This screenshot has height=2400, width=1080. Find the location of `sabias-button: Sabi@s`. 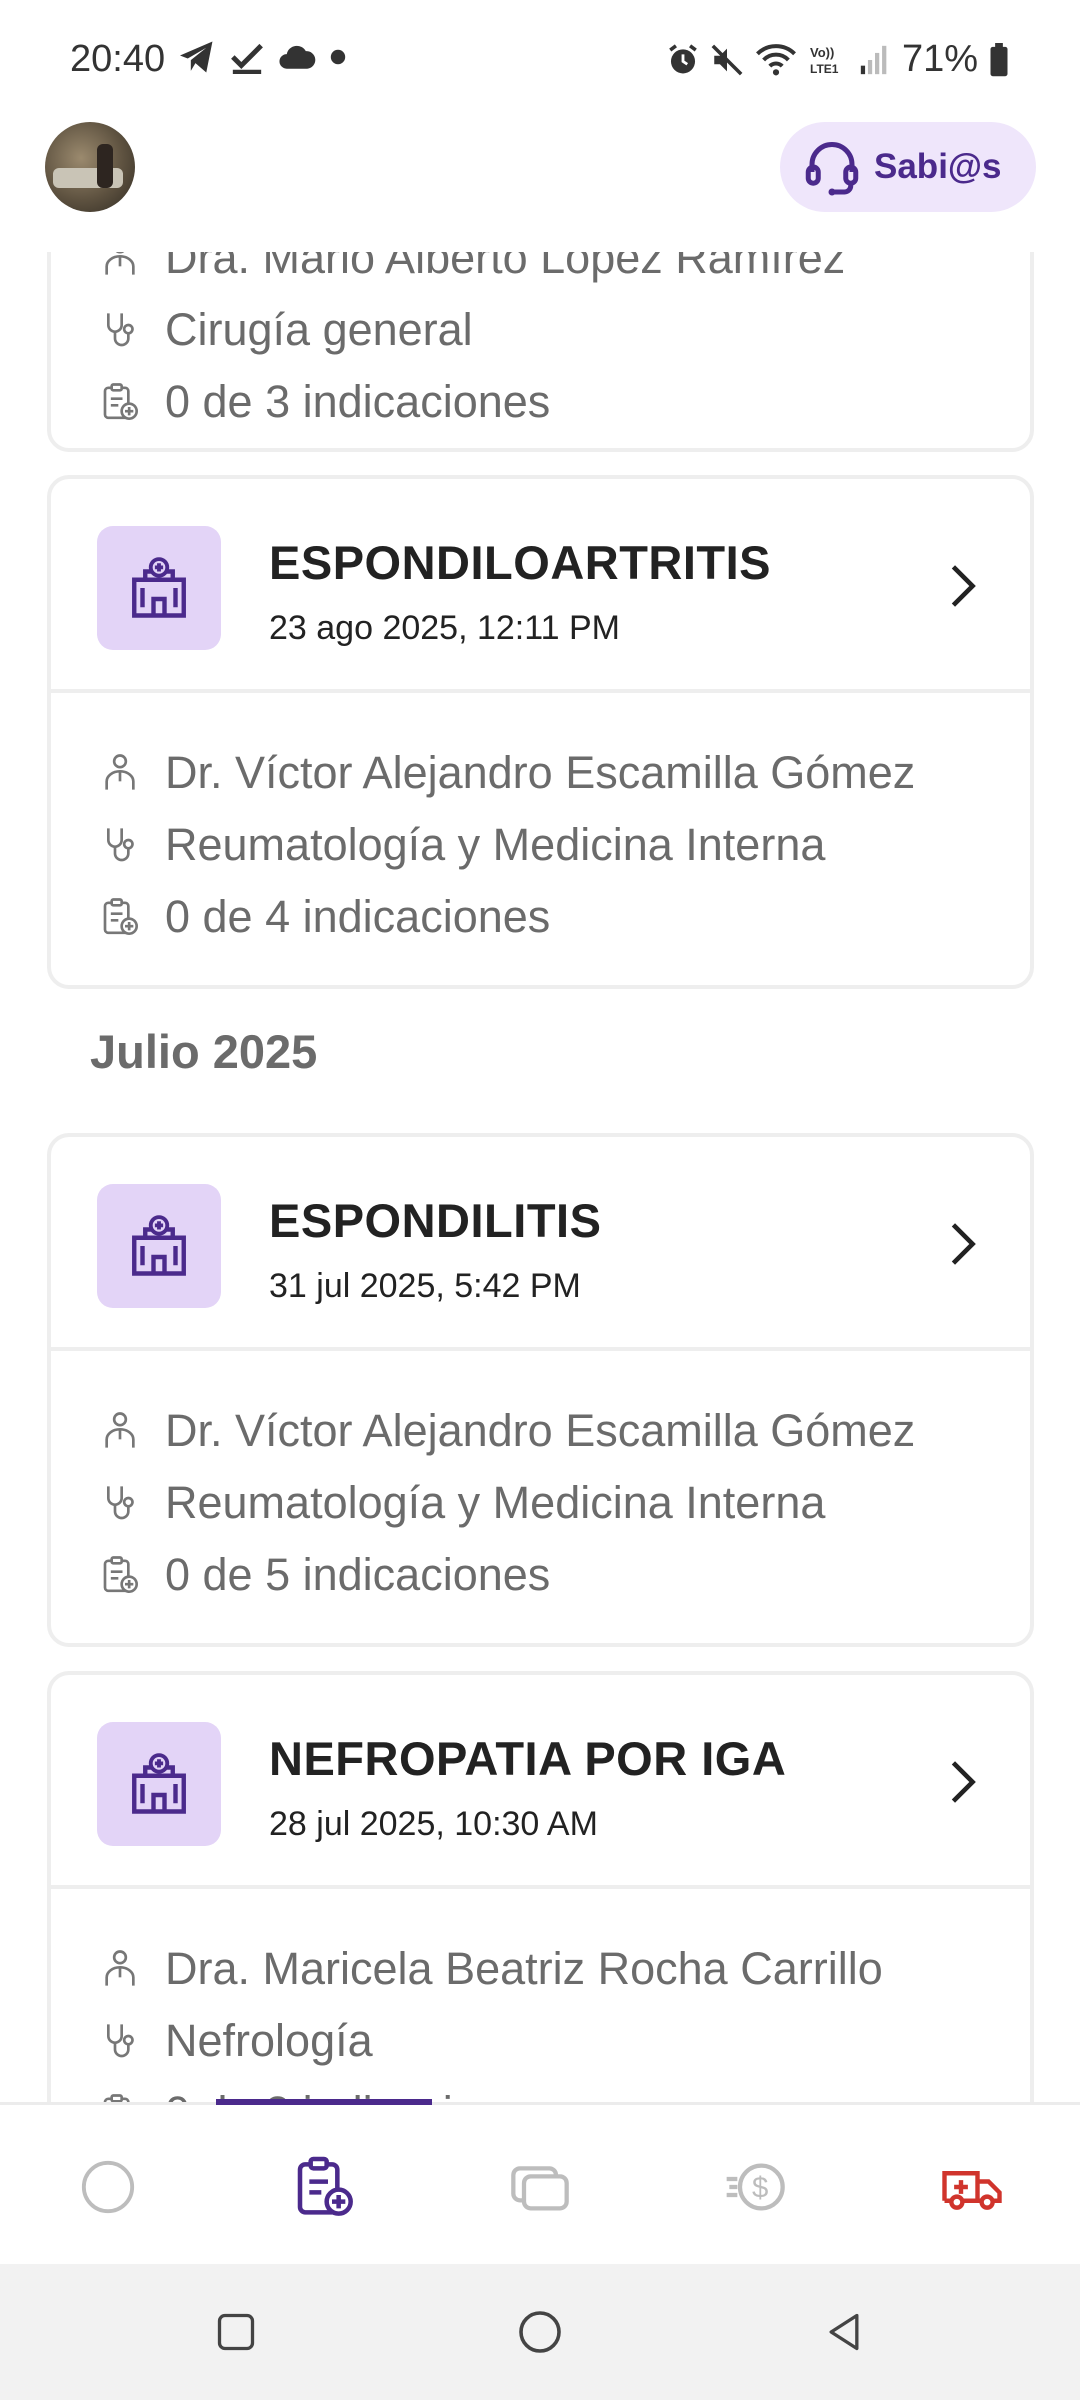

sabias-button: Sabi@s is located at coordinates (908, 167).